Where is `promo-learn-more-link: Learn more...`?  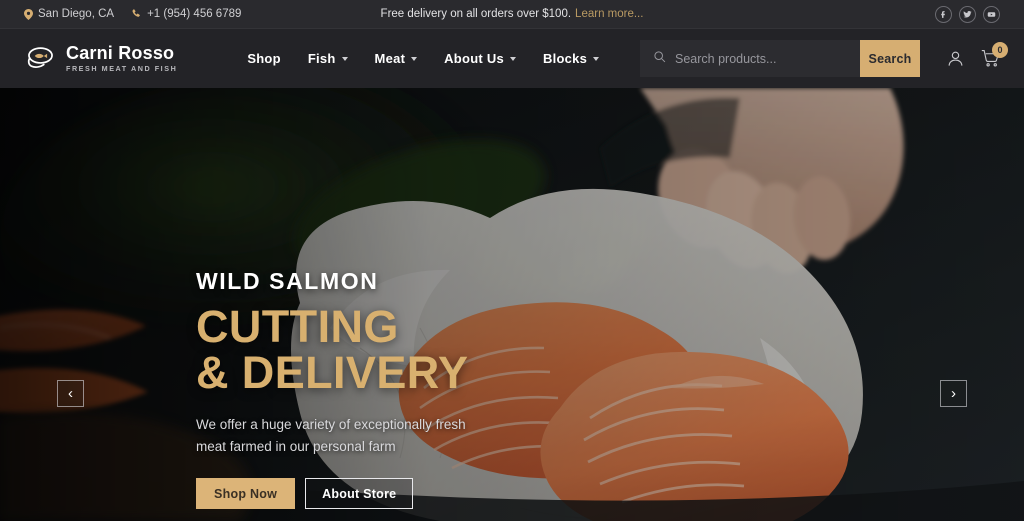 promo-learn-more-link: Learn more... is located at coordinates (609, 14).